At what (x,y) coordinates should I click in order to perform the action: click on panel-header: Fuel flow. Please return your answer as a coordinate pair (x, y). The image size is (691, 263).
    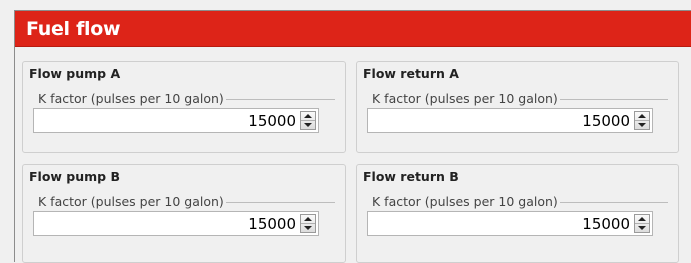
    Looking at the image, I should click on (353, 29).